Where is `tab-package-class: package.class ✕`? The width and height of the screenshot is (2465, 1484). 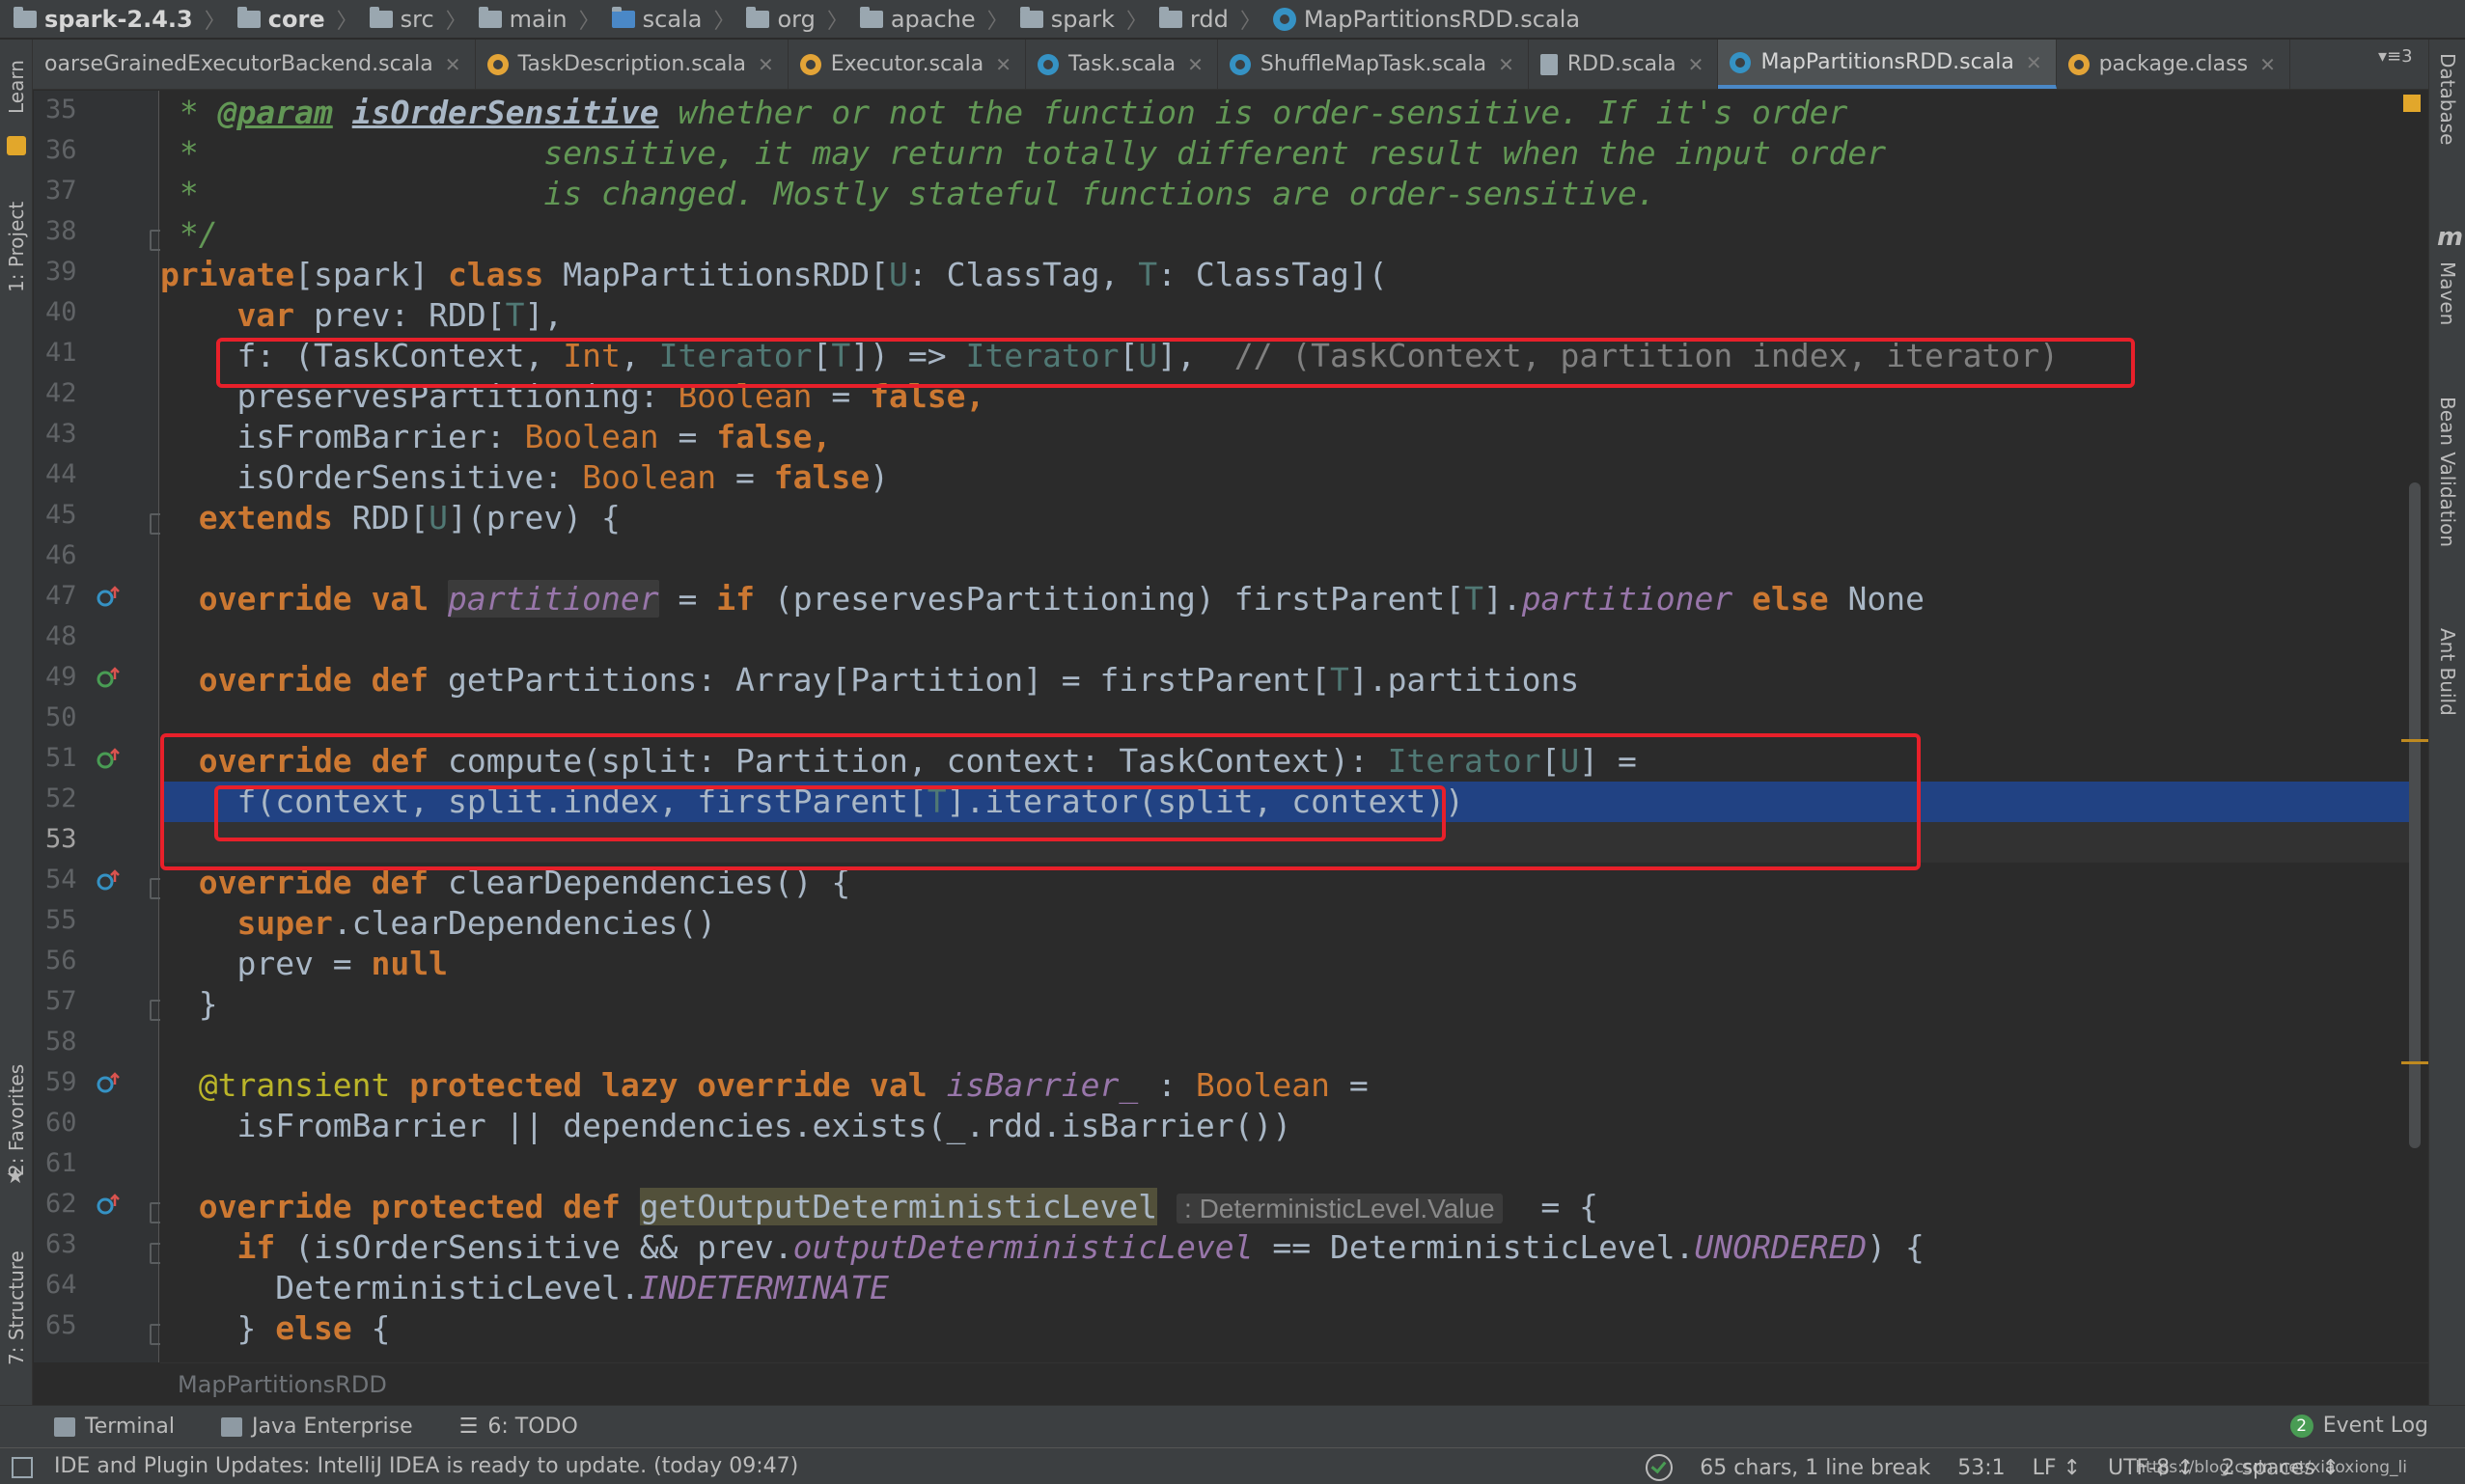
tab-package-class: package.class ✕ is located at coordinates (2173, 64).